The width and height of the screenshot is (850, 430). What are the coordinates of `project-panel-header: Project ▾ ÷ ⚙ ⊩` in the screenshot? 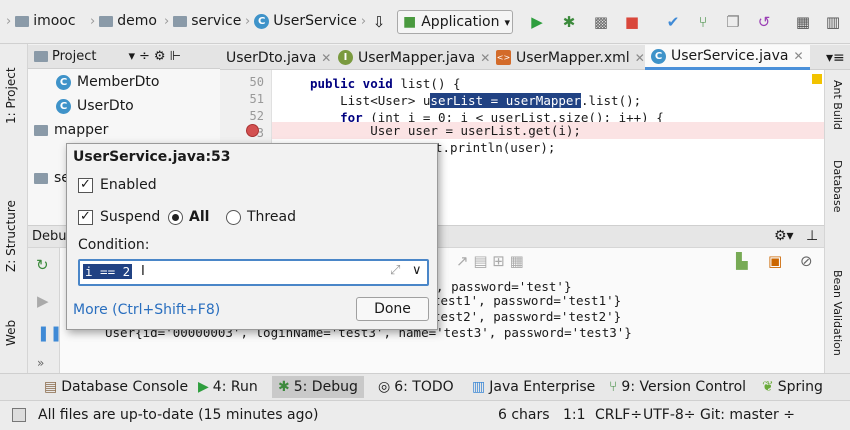 It's located at (124, 57).